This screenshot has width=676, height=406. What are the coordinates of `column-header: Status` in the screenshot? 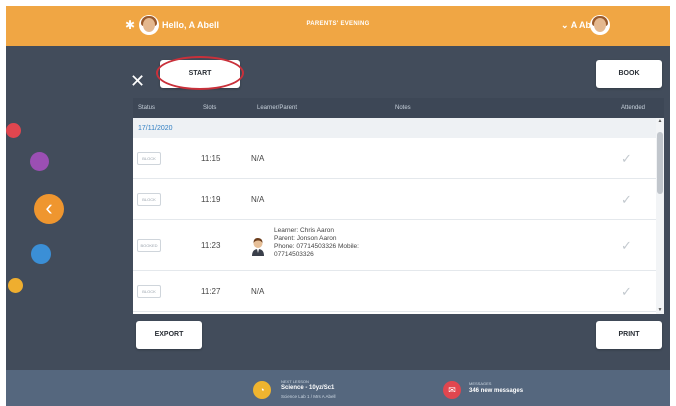 It's located at (147, 108).